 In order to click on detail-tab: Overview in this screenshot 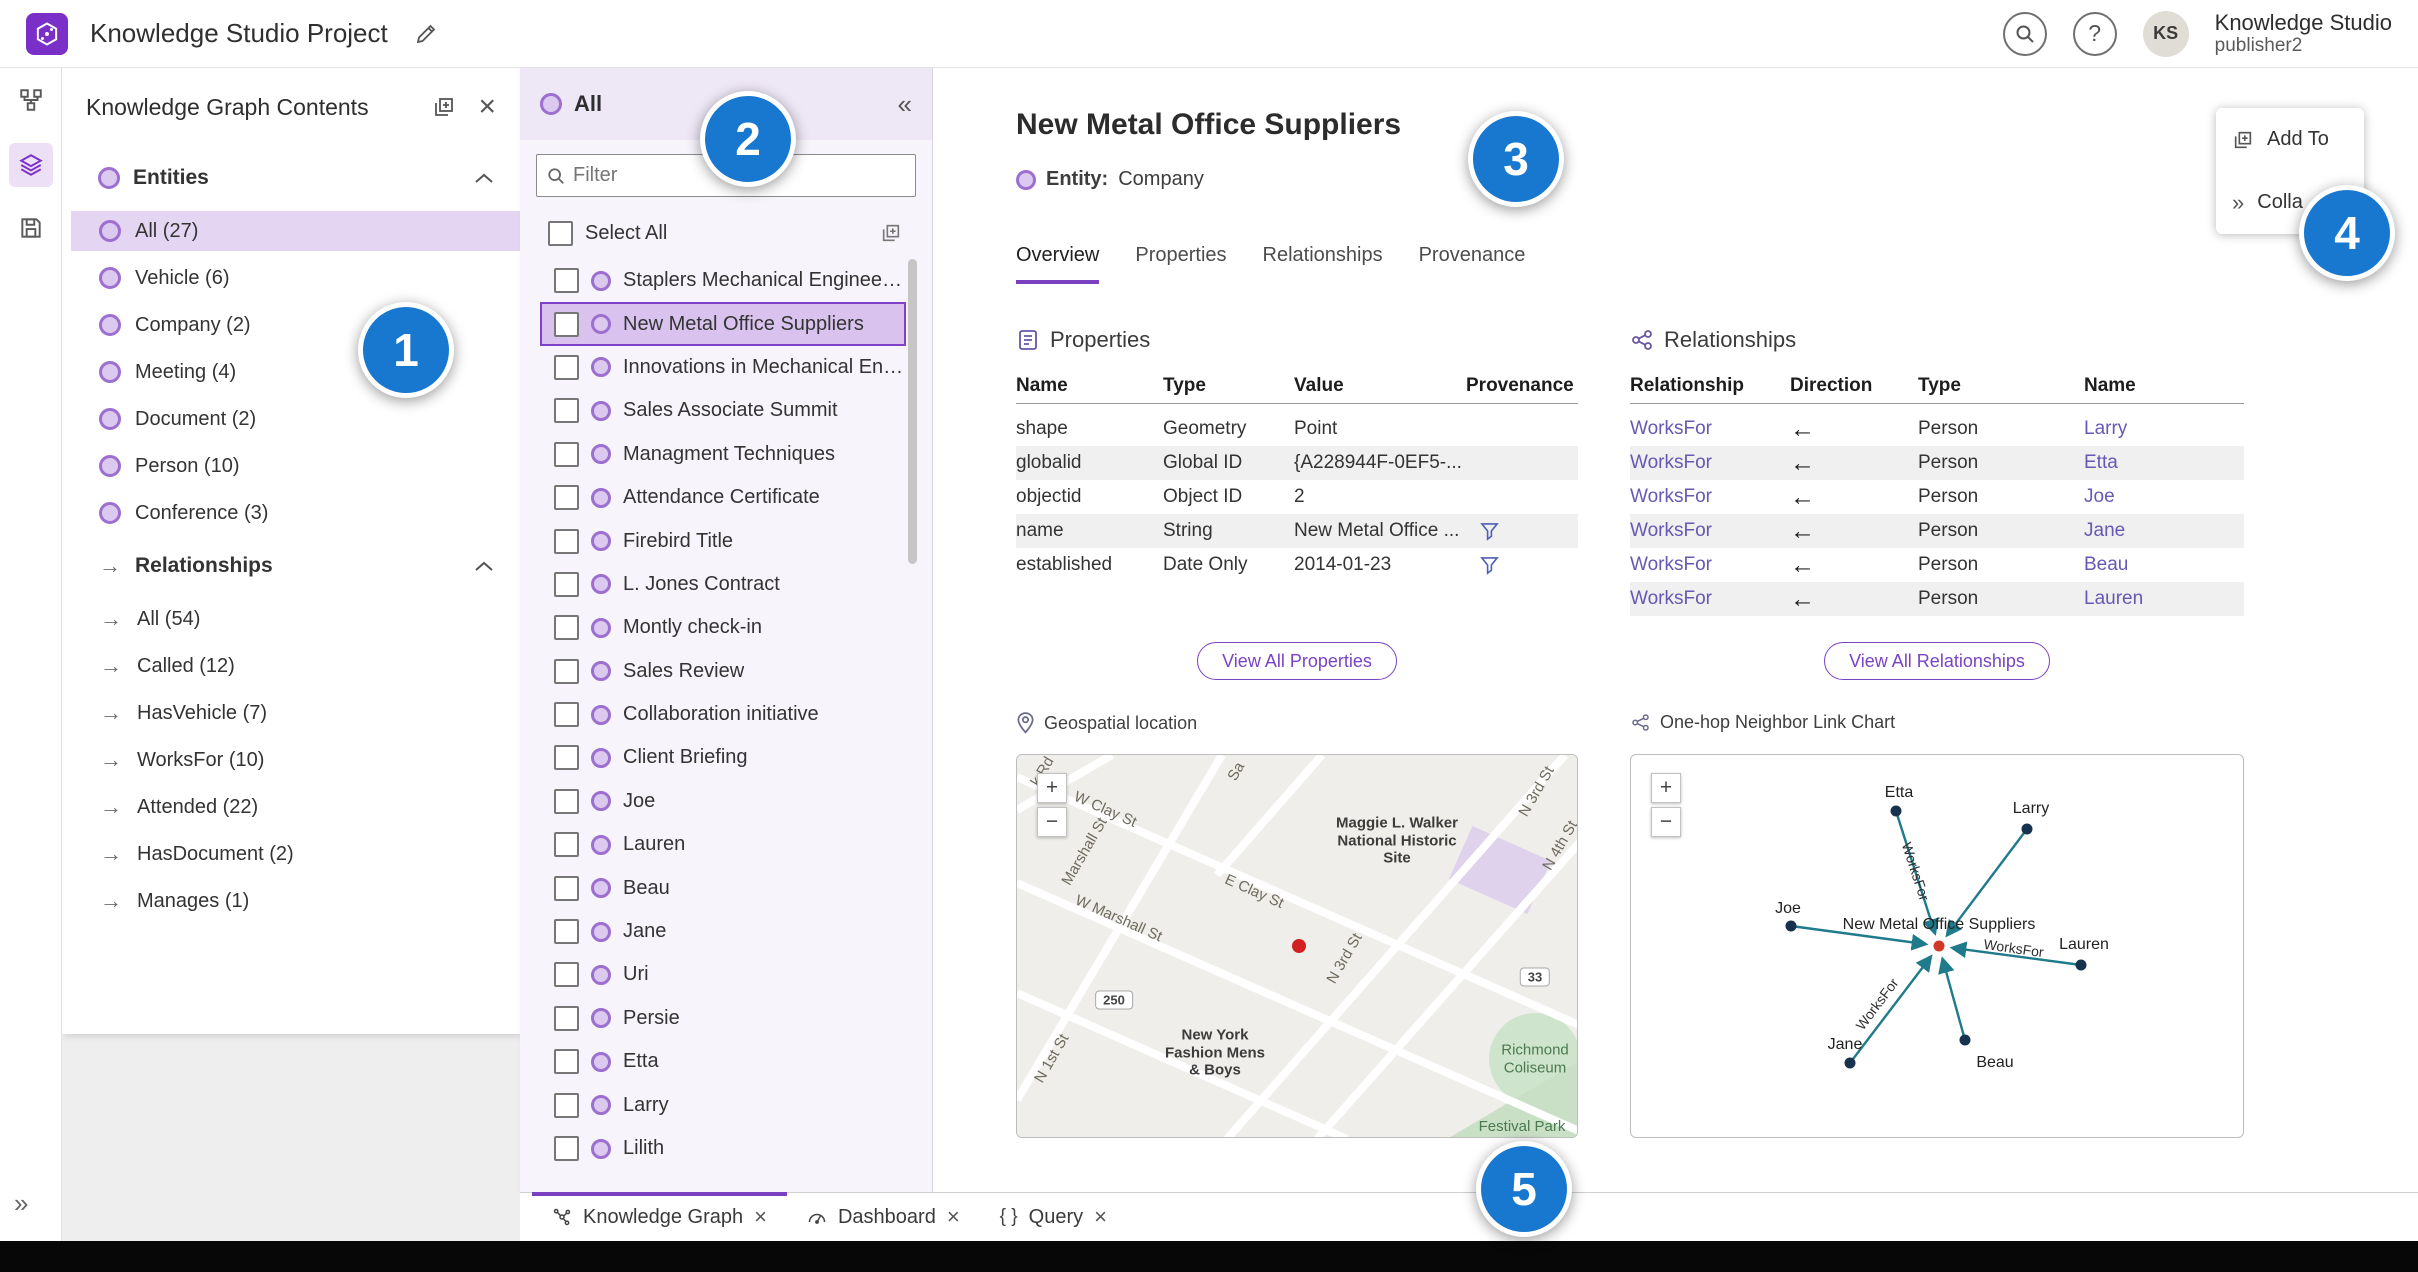, I will do `click(1058, 264)`.